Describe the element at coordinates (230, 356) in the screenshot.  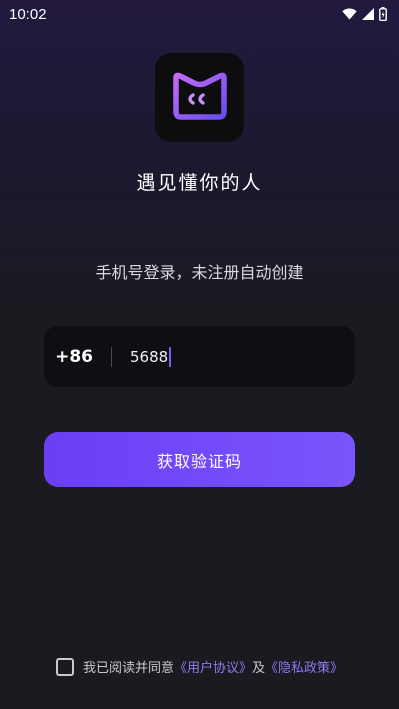
I see `phone-input: 5688` at that location.